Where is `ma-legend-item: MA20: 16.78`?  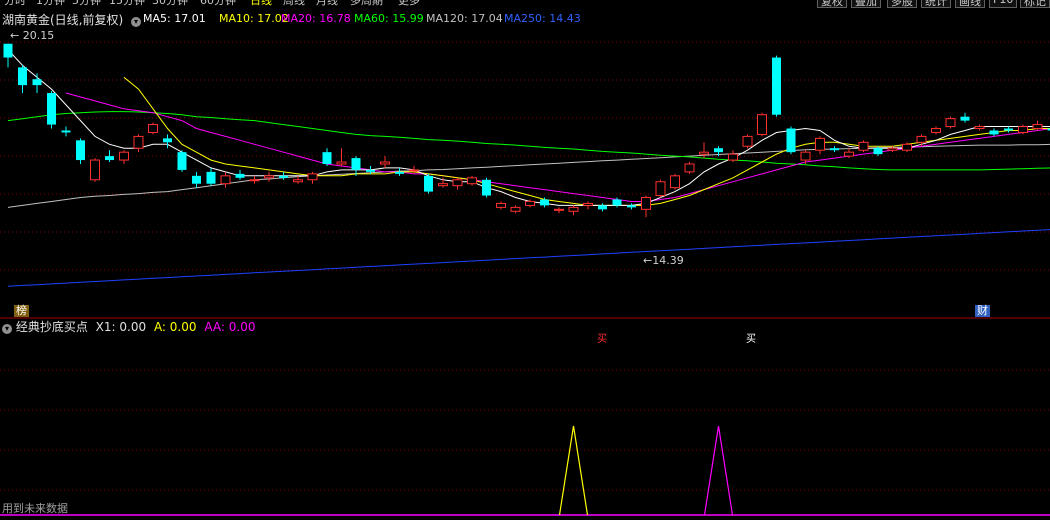 ma-legend-item: MA20: 16.78 is located at coordinates (316, 18).